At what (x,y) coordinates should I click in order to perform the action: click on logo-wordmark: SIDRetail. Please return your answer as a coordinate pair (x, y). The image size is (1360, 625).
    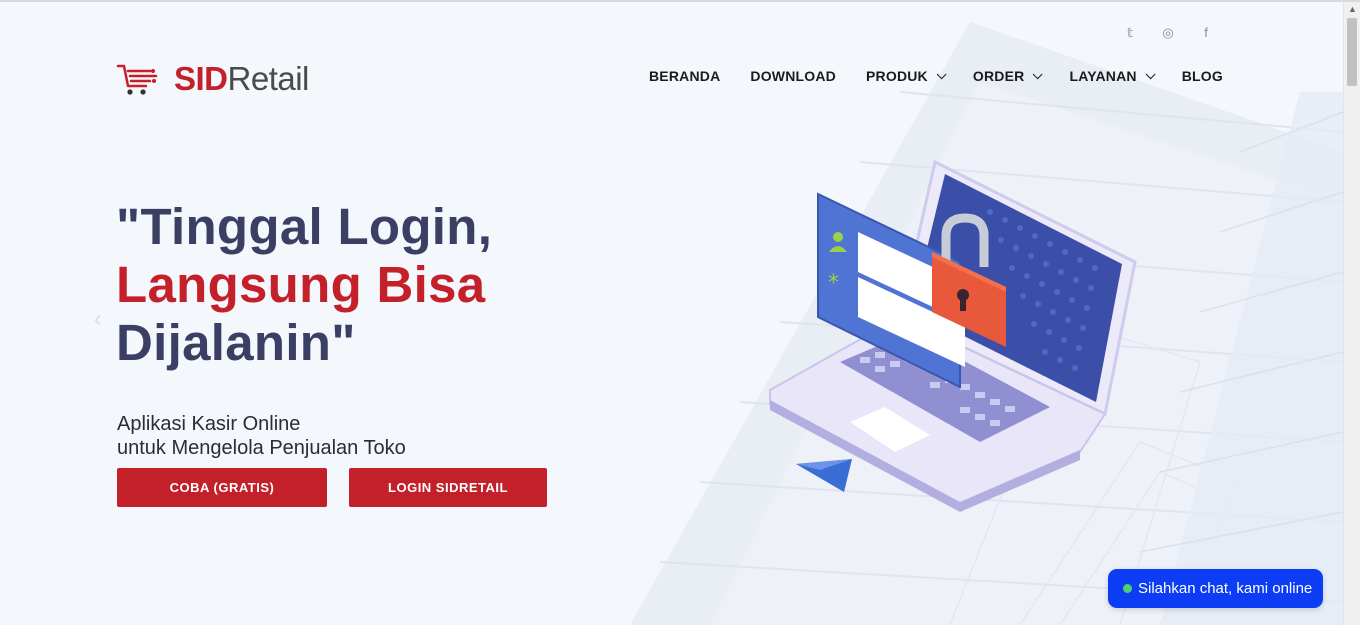
    Looking at the image, I should click on (241, 79).